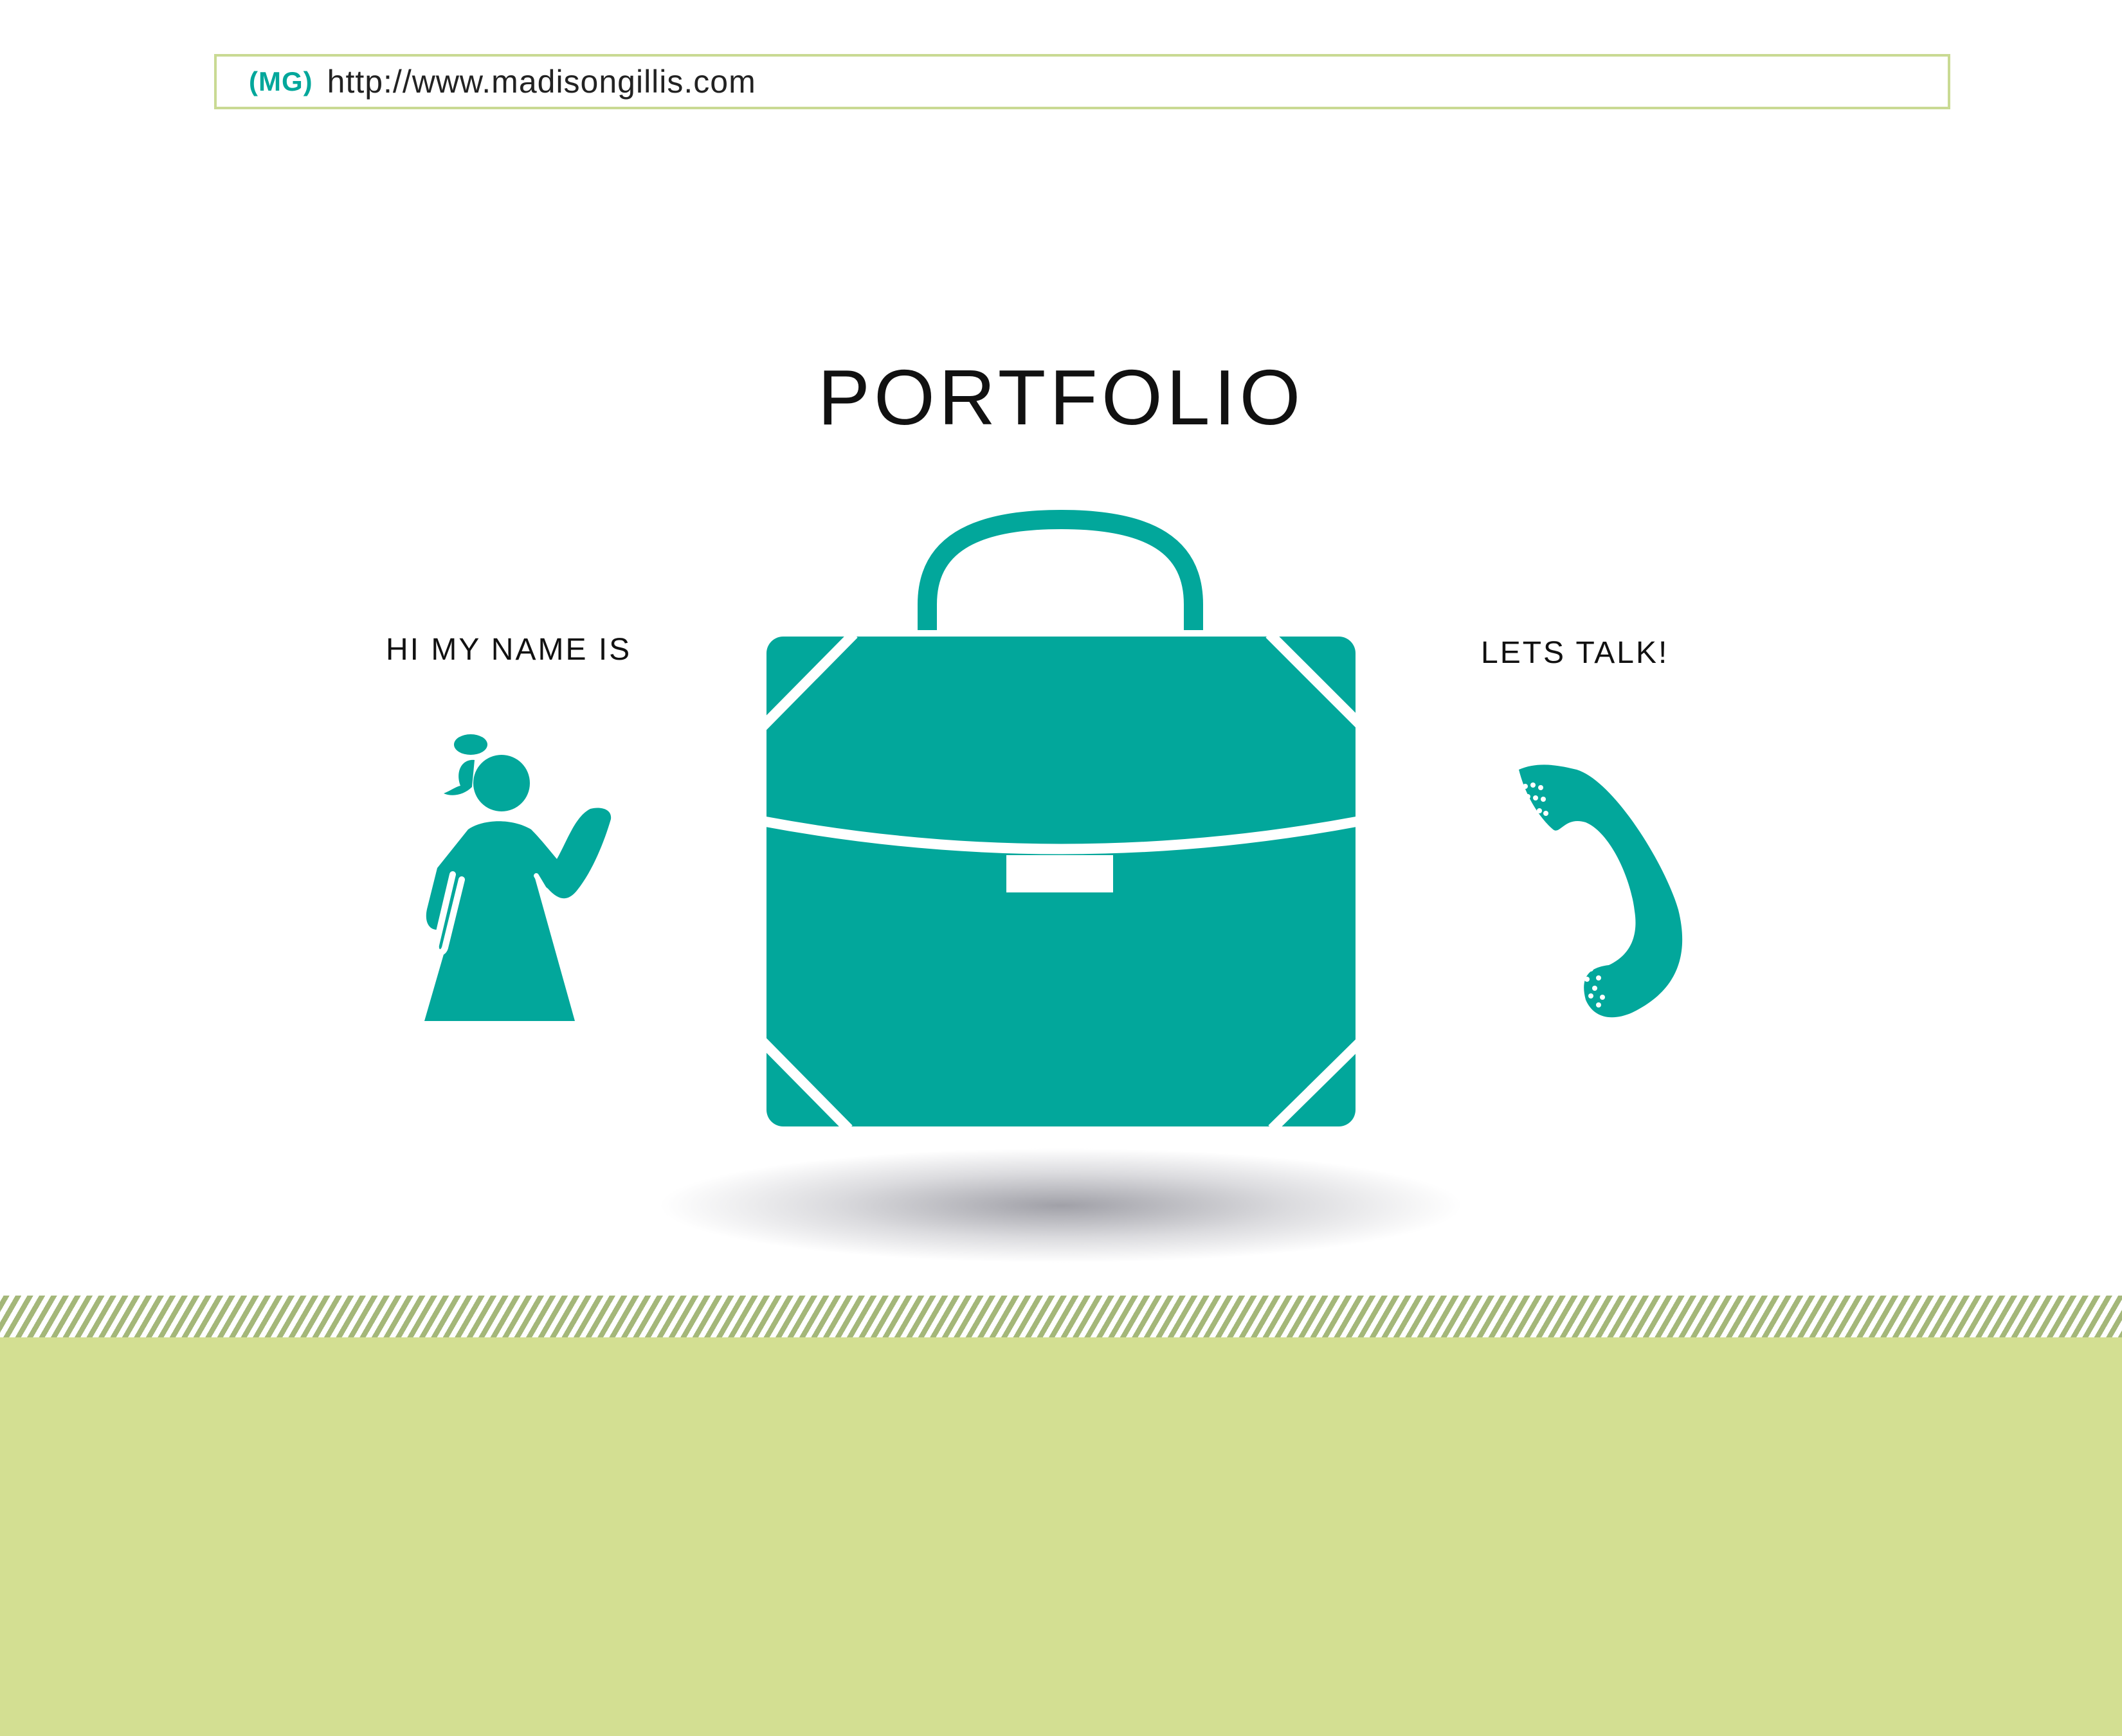  What do you see at coordinates (1061, 1205) in the screenshot?
I see `briefcase-shadow` at bounding box center [1061, 1205].